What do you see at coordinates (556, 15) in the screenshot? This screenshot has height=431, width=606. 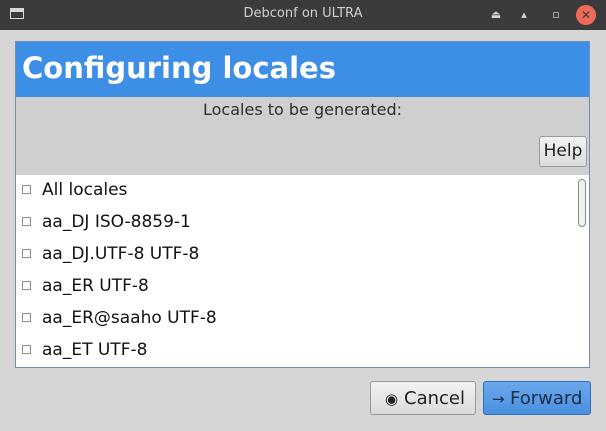 I see `restore-icon: ▫` at bounding box center [556, 15].